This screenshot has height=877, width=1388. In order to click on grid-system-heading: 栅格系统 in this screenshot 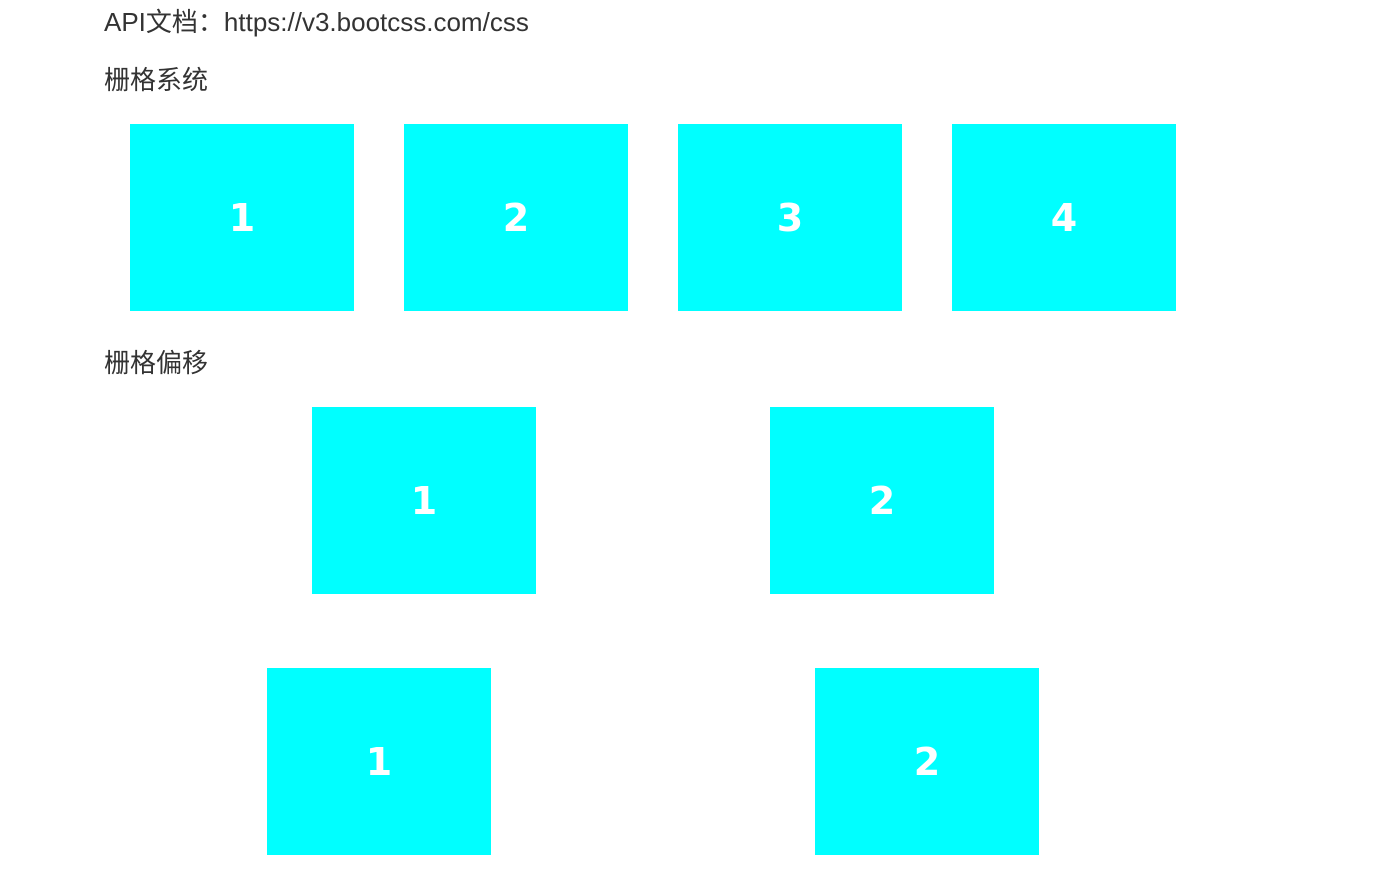, I will do `click(156, 80)`.